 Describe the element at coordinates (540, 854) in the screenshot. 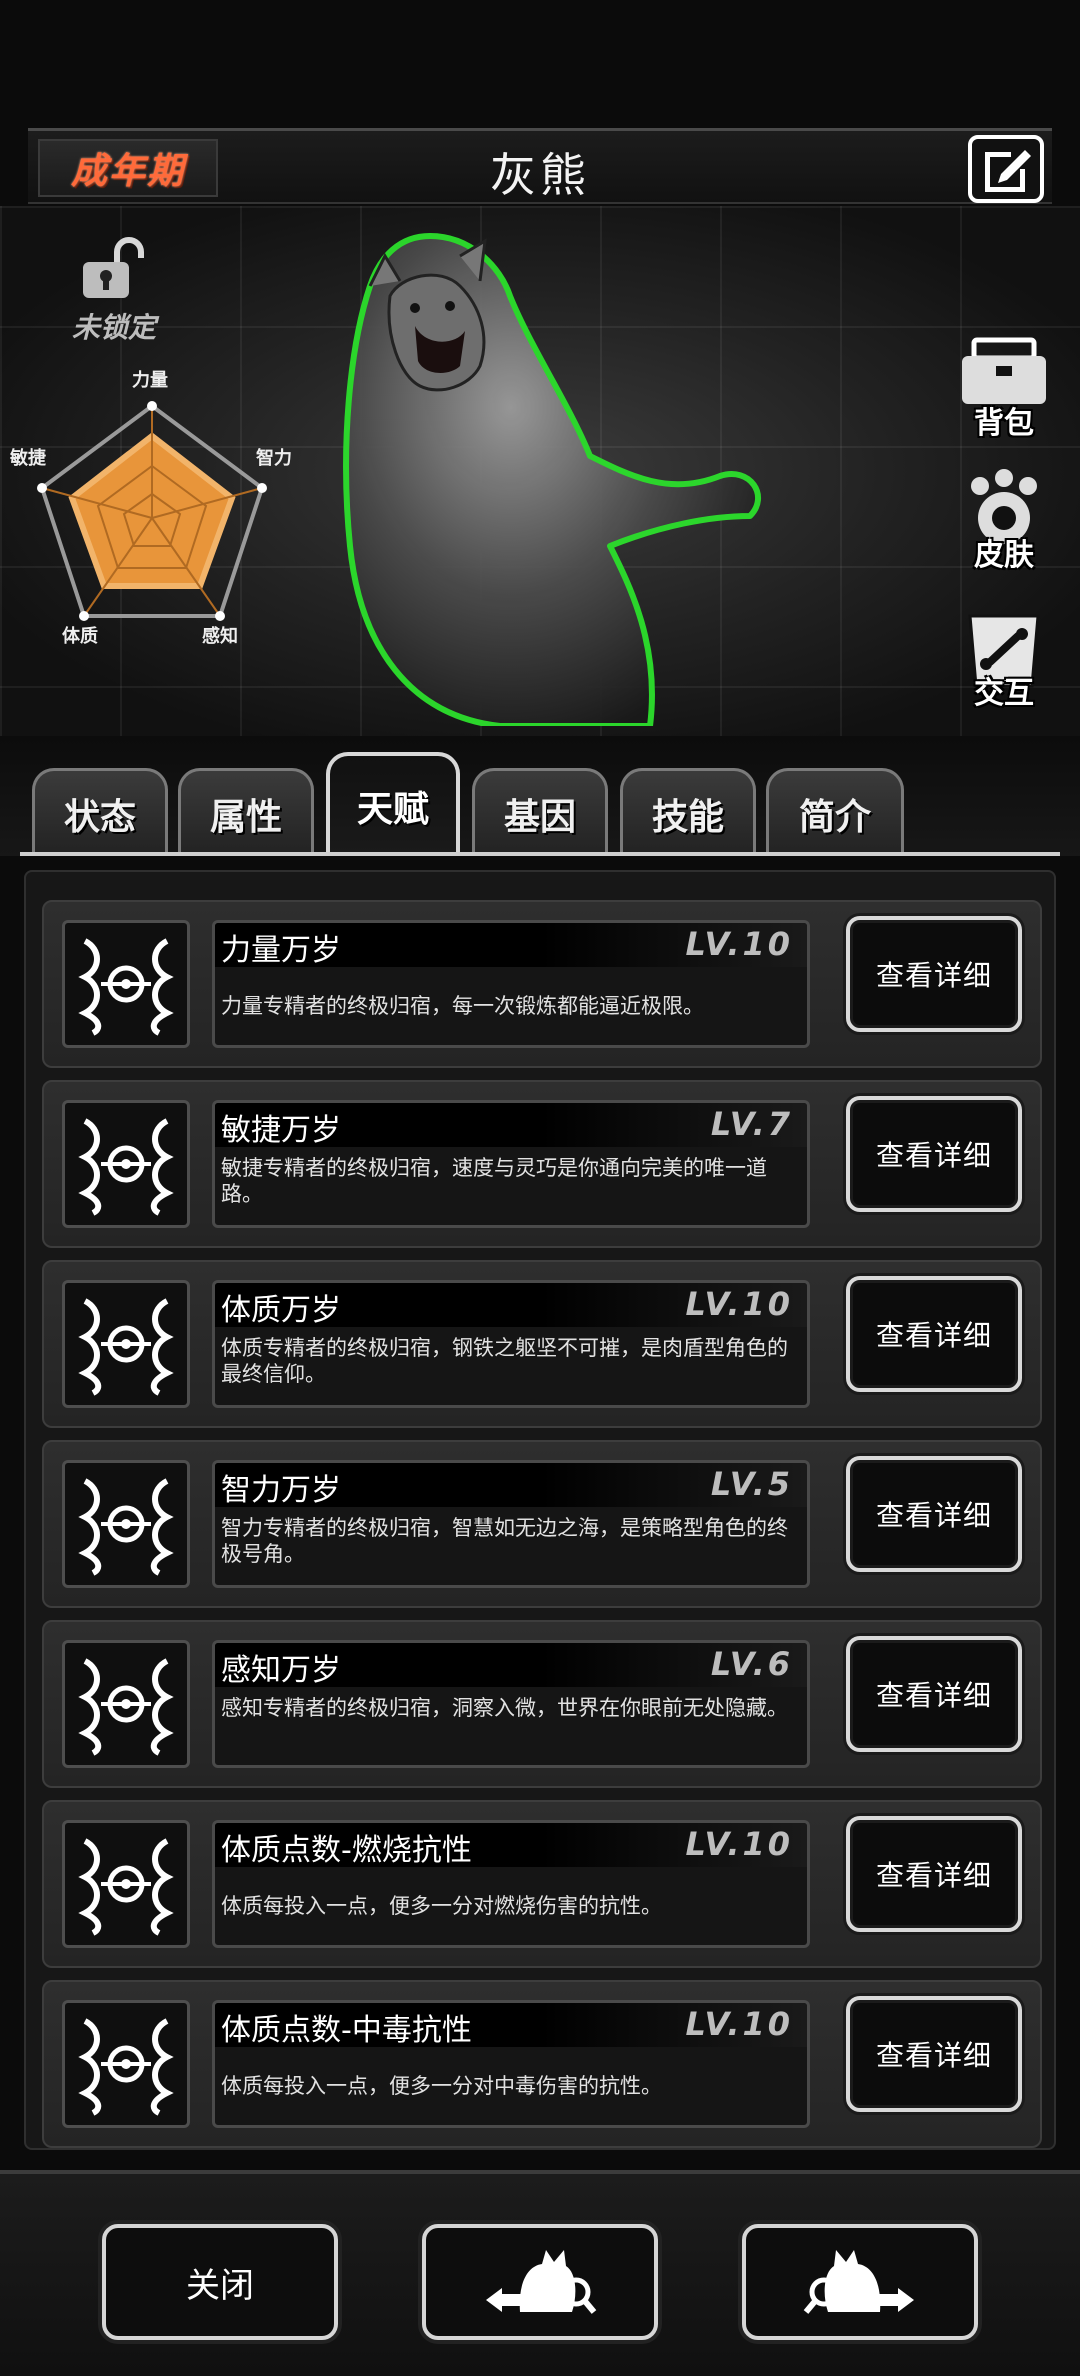

I see `tab-divider` at that location.